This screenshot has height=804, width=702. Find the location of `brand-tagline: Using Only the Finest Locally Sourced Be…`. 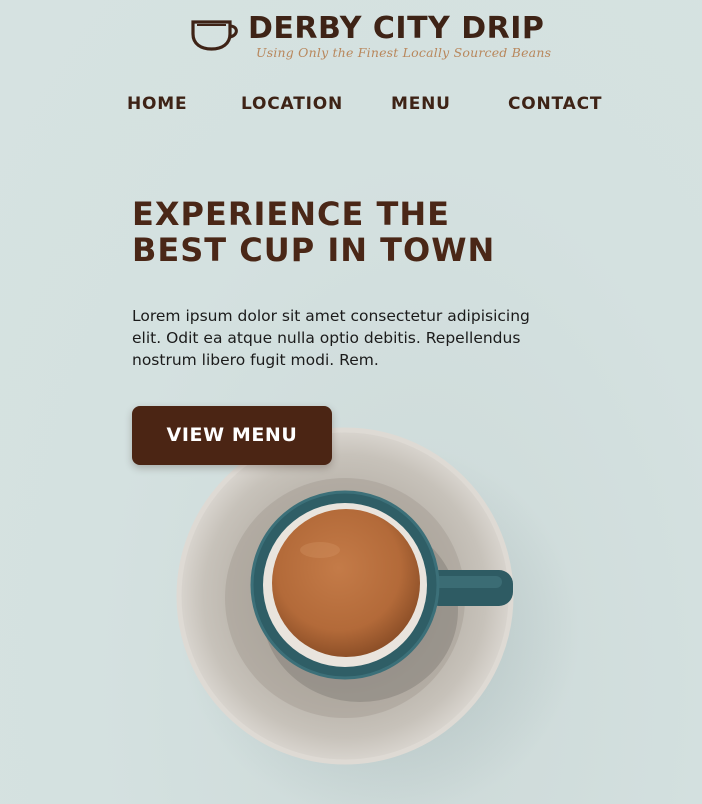

brand-tagline: Using Only the Finest Locally Sourced Be… is located at coordinates (404, 52).